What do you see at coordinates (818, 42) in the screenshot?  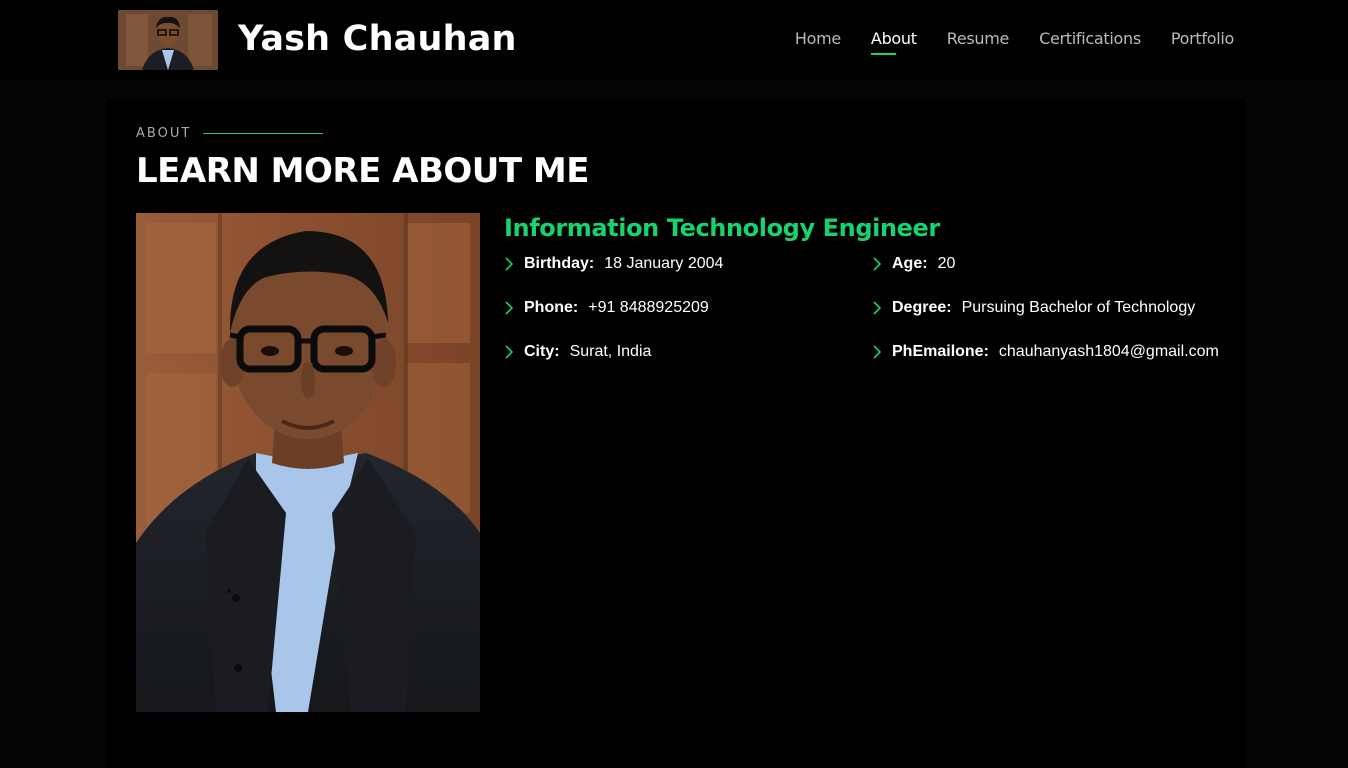 I see `nav-home: Home` at bounding box center [818, 42].